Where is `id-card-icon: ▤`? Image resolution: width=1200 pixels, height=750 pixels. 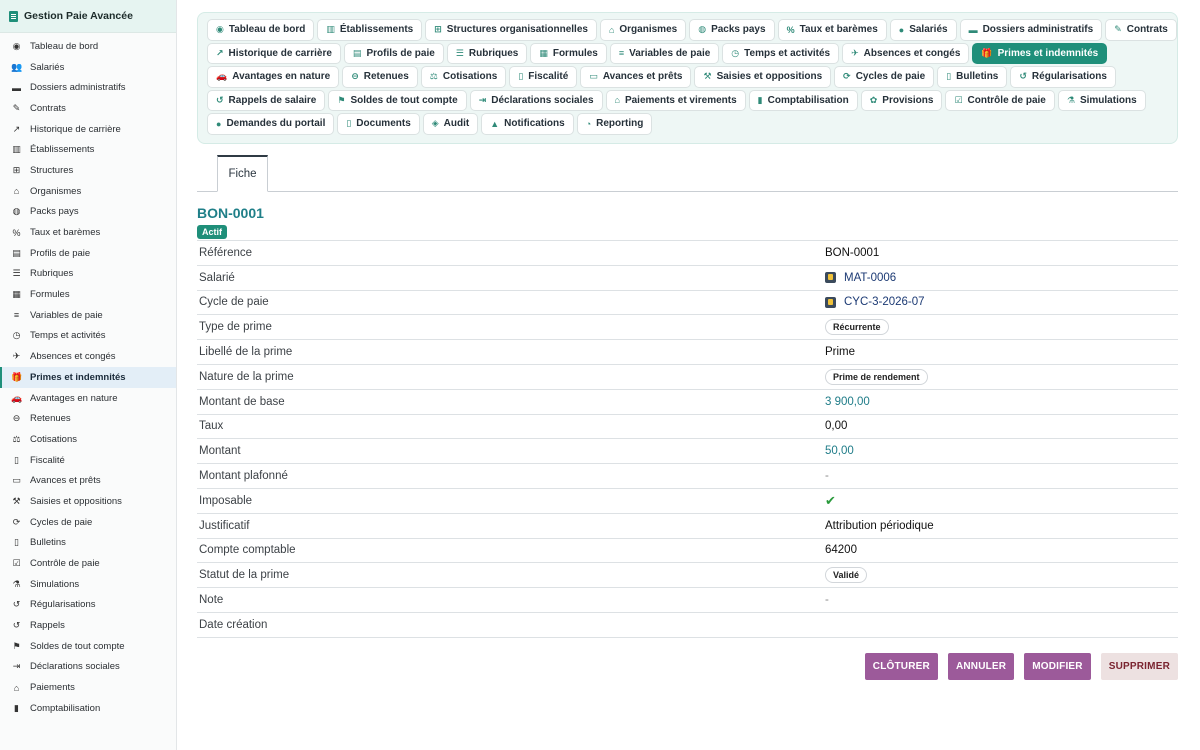
id-card-icon: ▤ is located at coordinates (357, 52).